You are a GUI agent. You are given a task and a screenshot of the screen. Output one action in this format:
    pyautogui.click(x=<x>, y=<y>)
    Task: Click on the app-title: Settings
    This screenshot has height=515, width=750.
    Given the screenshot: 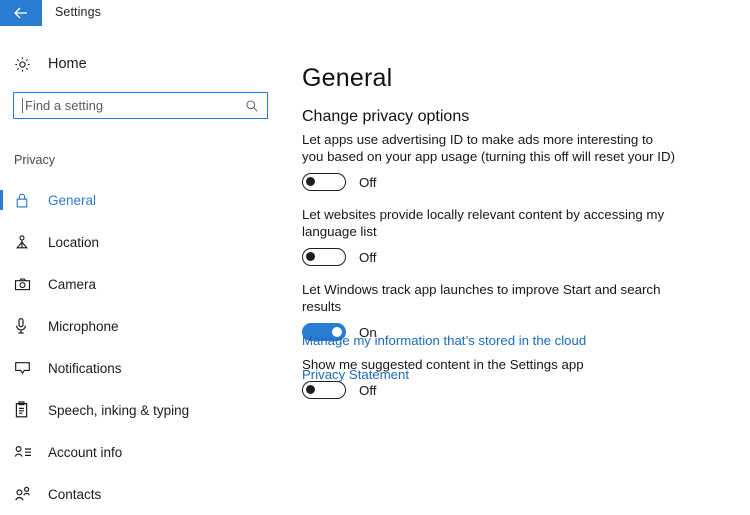 What is the action you would take?
    pyautogui.click(x=78, y=12)
    